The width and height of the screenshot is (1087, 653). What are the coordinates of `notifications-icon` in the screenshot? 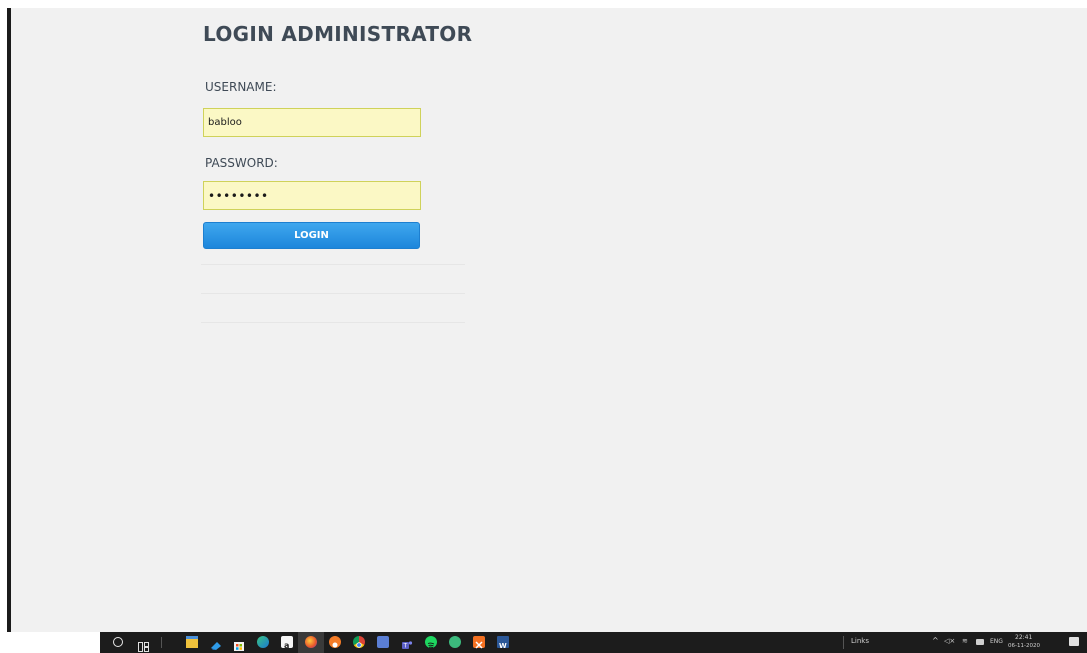 It's located at (1074, 641).